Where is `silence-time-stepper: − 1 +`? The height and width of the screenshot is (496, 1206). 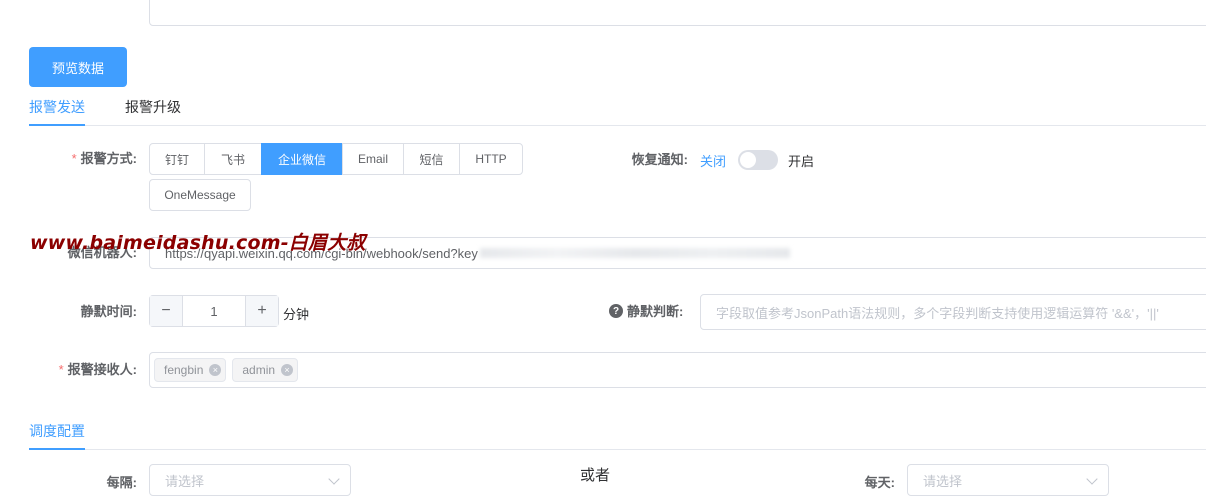 silence-time-stepper: − 1 + is located at coordinates (214, 311).